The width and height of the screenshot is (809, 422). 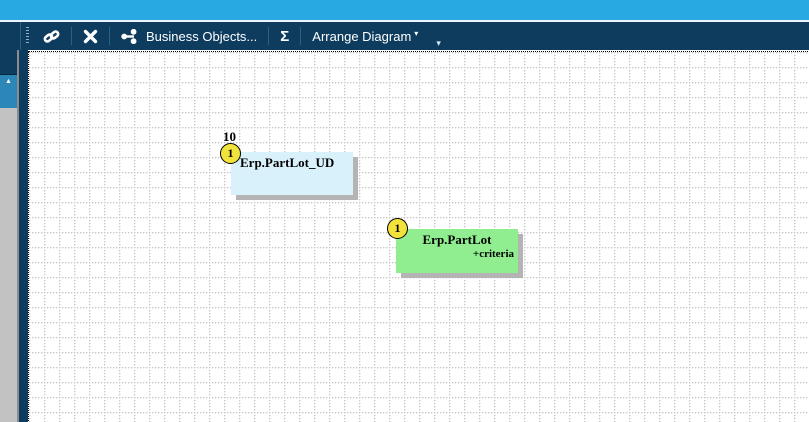 What do you see at coordinates (493, 254) in the screenshot?
I see `node-criteria-label: +criteria` at bounding box center [493, 254].